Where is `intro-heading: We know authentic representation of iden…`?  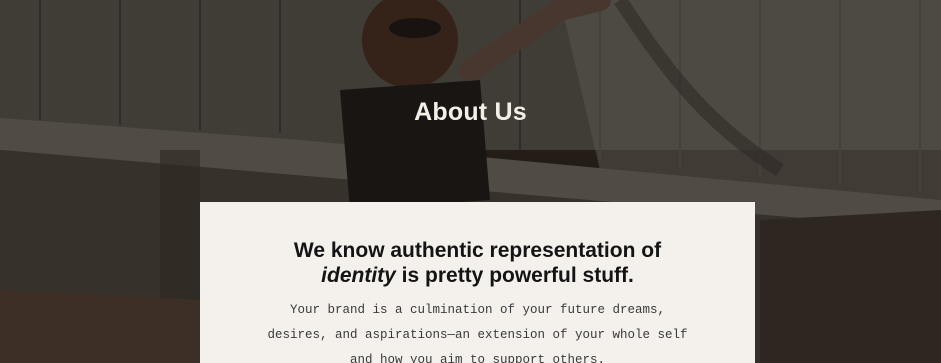 intro-heading: We know authentic representation of iden… is located at coordinates (477, 263).